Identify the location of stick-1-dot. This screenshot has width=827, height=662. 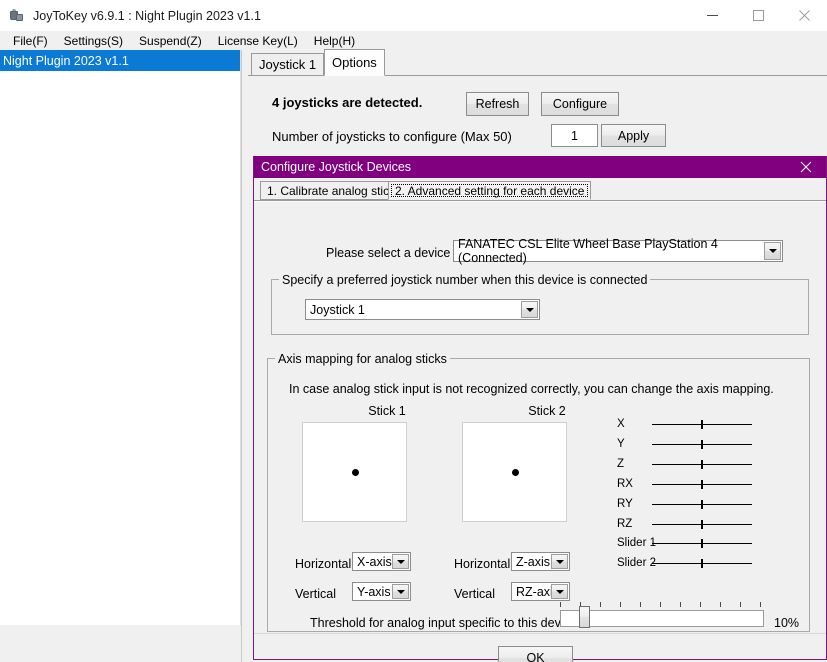
(355, 472).